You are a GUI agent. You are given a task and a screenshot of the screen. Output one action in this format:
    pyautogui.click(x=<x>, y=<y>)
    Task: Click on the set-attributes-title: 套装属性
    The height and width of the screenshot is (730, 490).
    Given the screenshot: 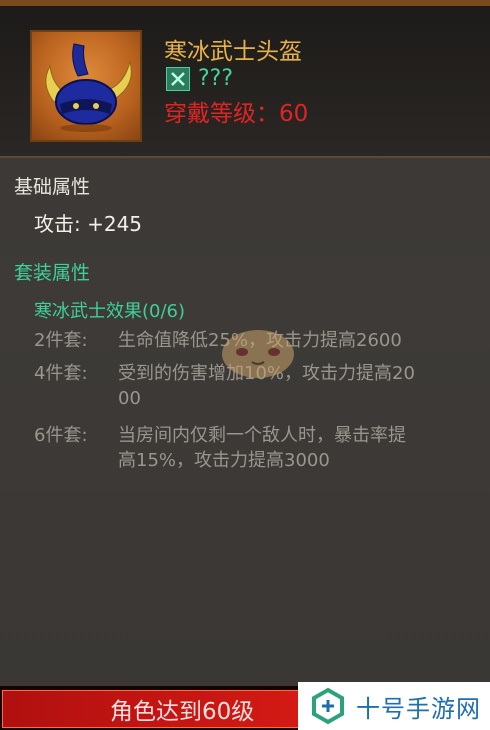 What is the action you would take?
    pyautogui.click(x=52, y=273)
    